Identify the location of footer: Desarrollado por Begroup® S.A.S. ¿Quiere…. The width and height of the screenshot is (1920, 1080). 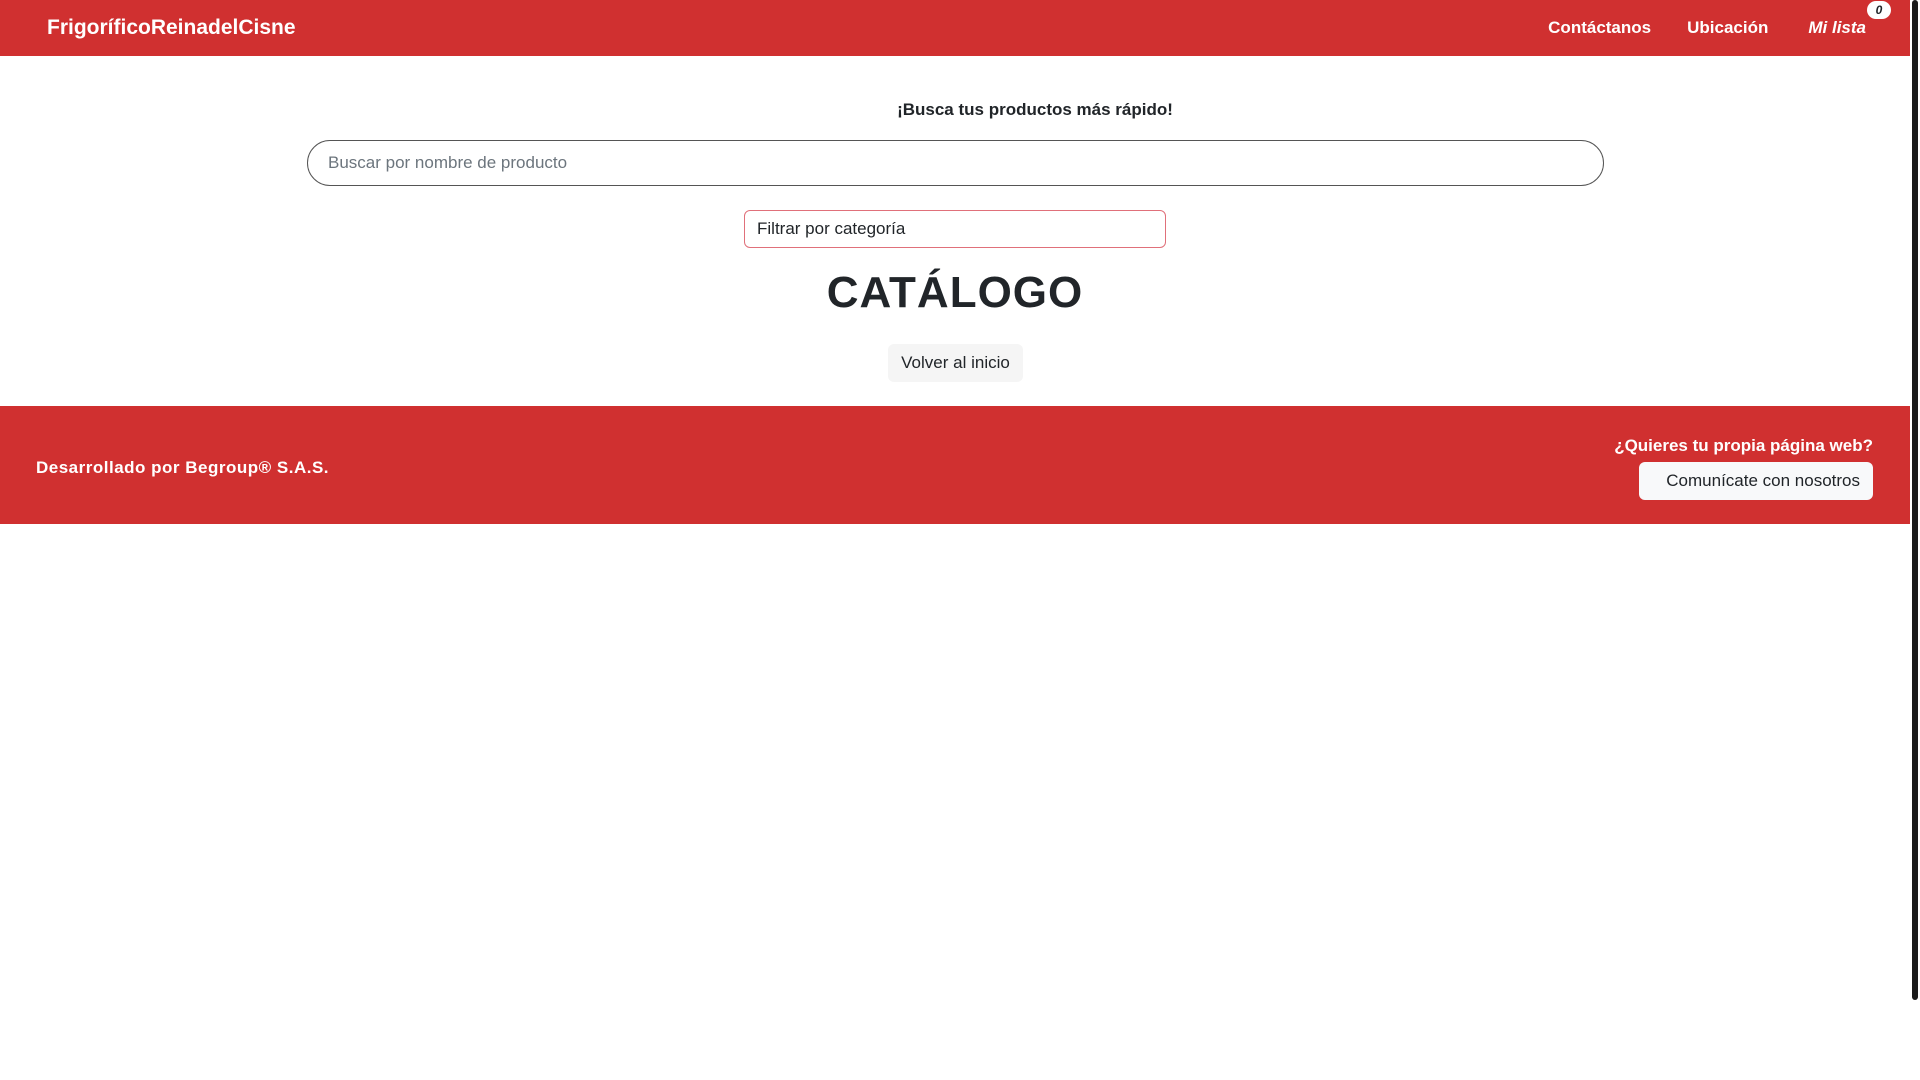
(955, 465).